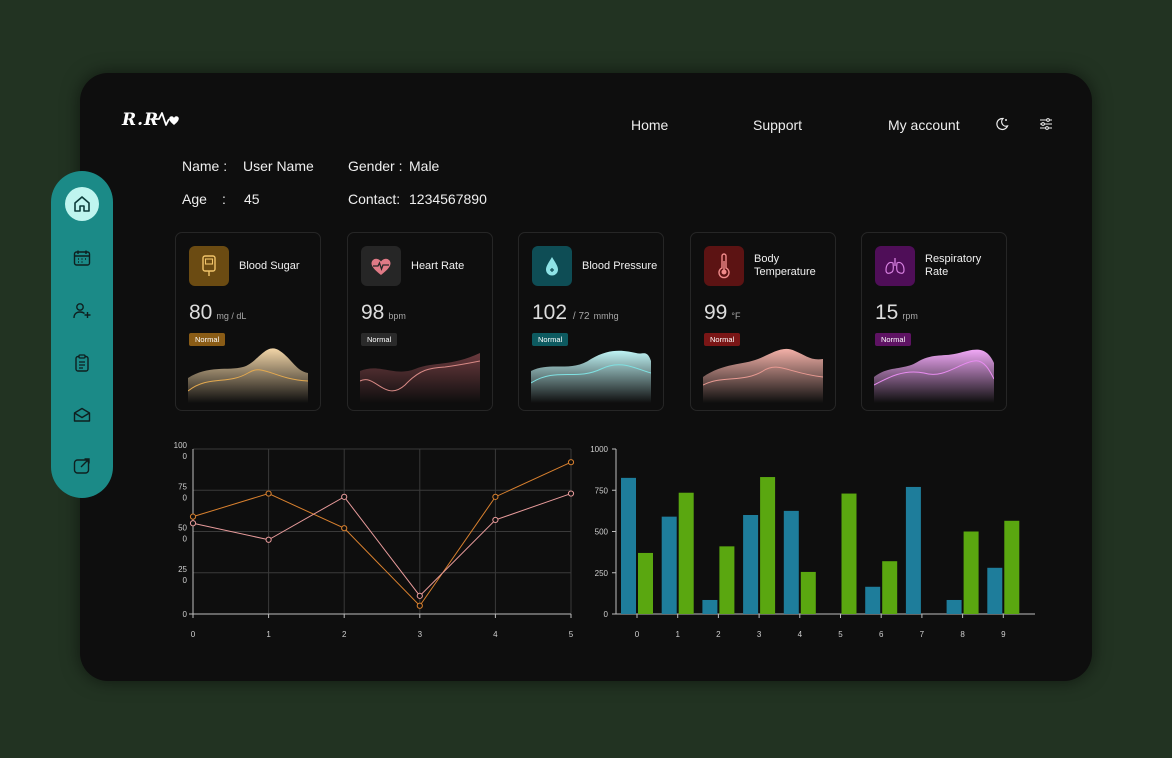 This screenshot has width=1172, height=758. Describe the element at coordinates (182, 528) in the screenshot. I see `y-tick-label: 50` at that location.